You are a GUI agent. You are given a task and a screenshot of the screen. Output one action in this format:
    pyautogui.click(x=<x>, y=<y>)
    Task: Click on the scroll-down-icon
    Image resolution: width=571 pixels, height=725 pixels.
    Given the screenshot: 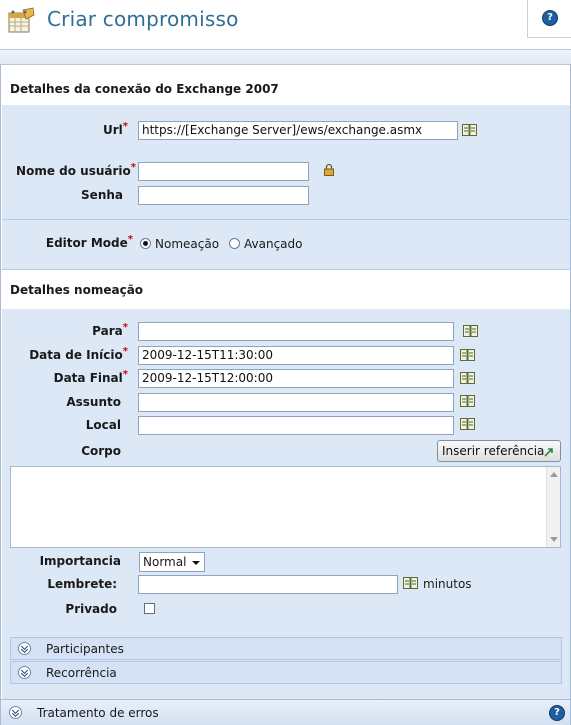 What is the action you would take?
    pyautogui.click(x=554, y=539)
    